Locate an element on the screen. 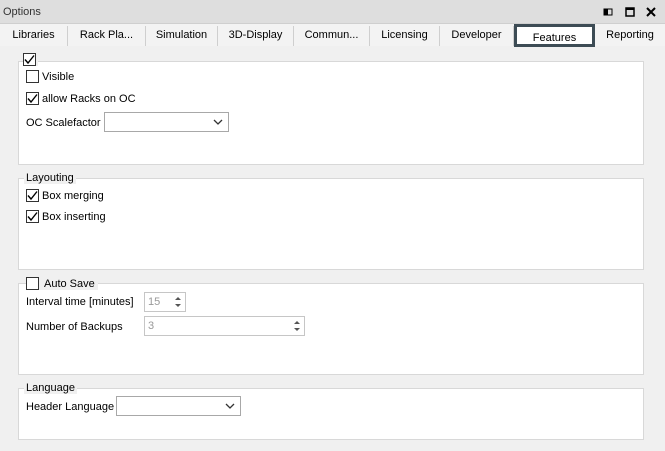 The height and width of the screenshot is (451, 665). backups-value: 3 is located at coordinates (151, 326).